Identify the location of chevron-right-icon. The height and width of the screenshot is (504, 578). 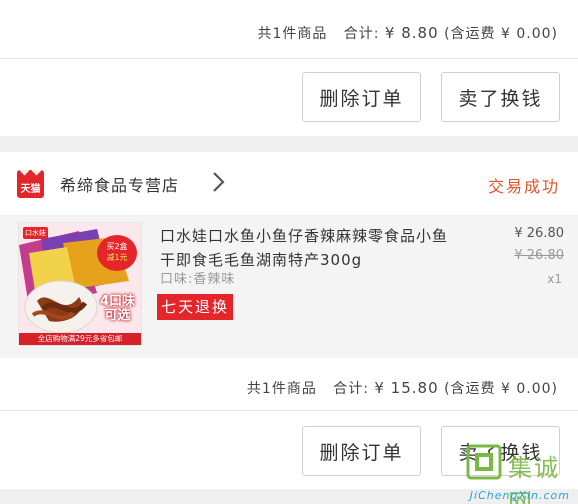
(218, 182).